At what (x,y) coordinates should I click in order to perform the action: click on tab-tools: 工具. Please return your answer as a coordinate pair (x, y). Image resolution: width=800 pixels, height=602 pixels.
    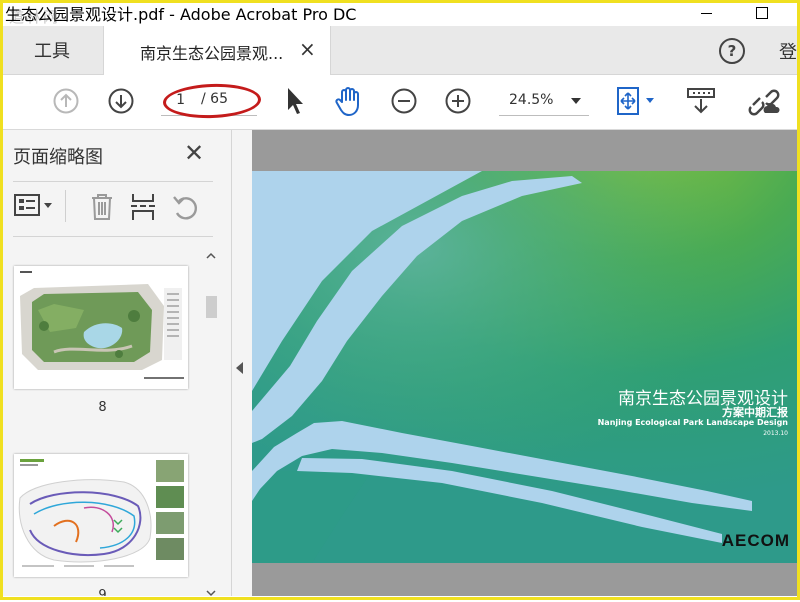
    Looking at the image, I should click on (52, 50).